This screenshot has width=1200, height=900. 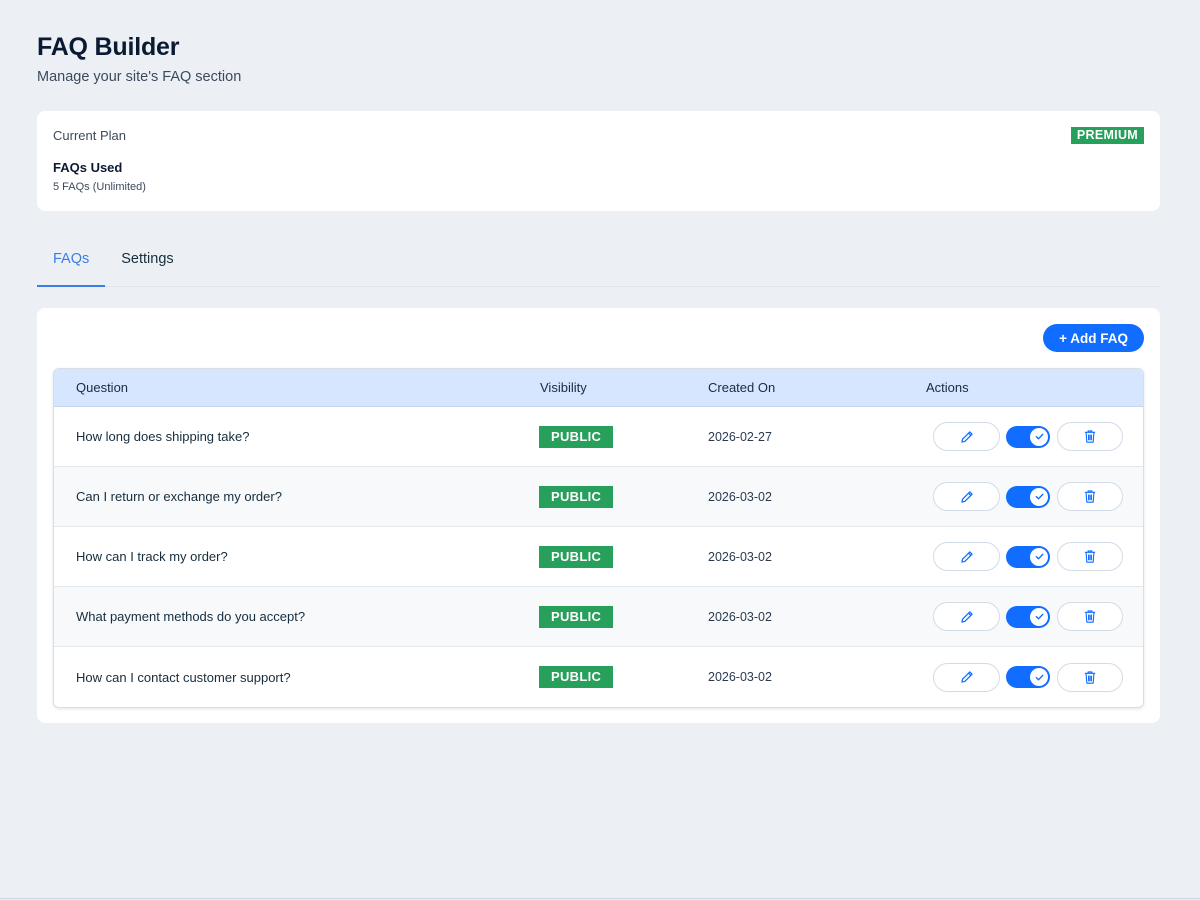 What do you see at coordinates (1093, 338) in the screenshot?
I see `add-faq-button: + Add FAQ` at bounding box center [1093, 338].